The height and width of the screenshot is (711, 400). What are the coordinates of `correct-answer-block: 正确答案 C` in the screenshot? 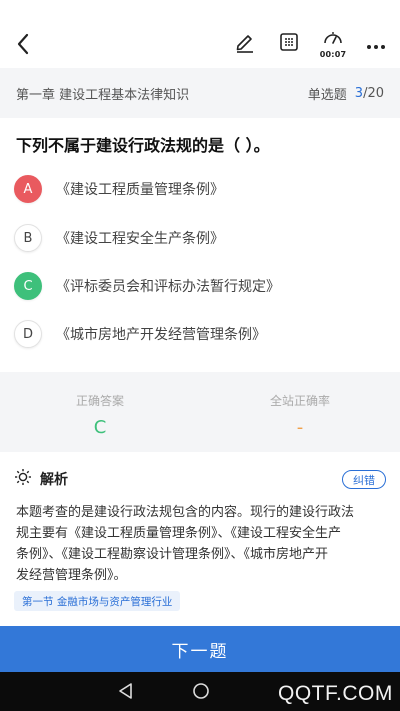 It's located at (100, 412).